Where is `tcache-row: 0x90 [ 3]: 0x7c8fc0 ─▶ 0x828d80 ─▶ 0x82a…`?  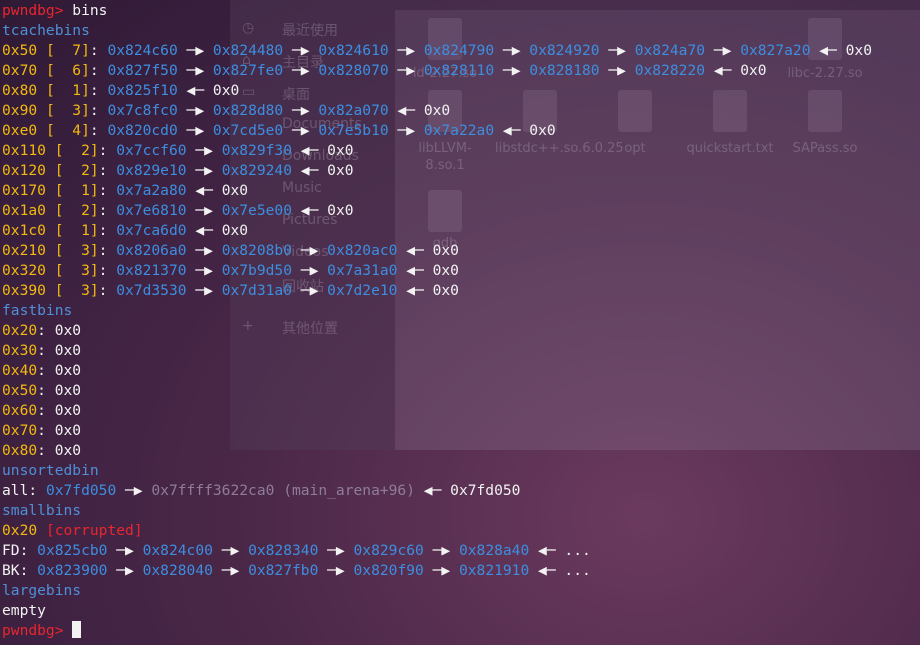 tcache-row: 0x90 [ 3]: 0x7c8fc0 ─▶ 0x828d80 ─▶ 0x82a… is located at coordinates (460, 111).